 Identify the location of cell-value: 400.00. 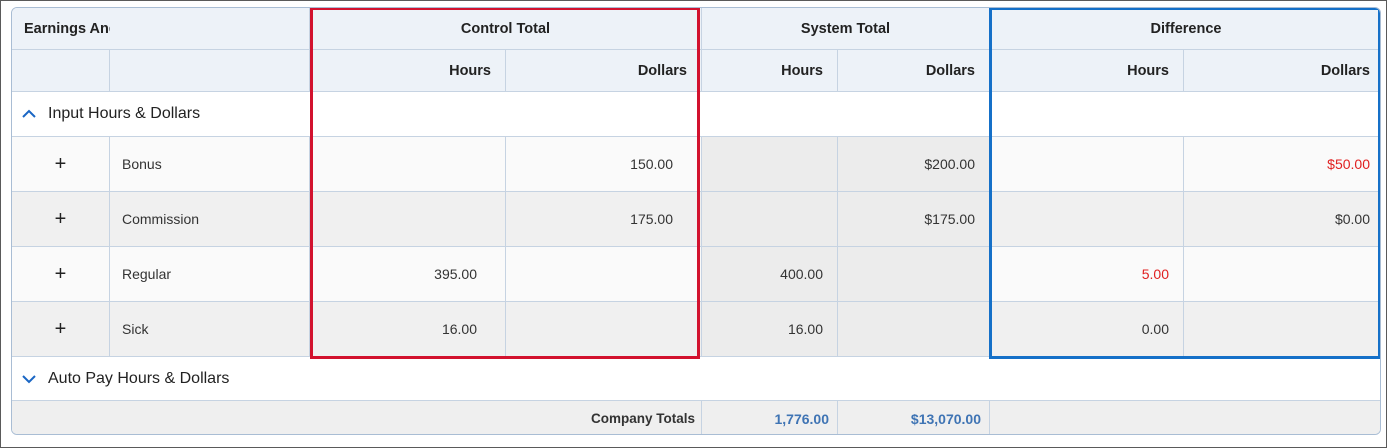
(801, 274).